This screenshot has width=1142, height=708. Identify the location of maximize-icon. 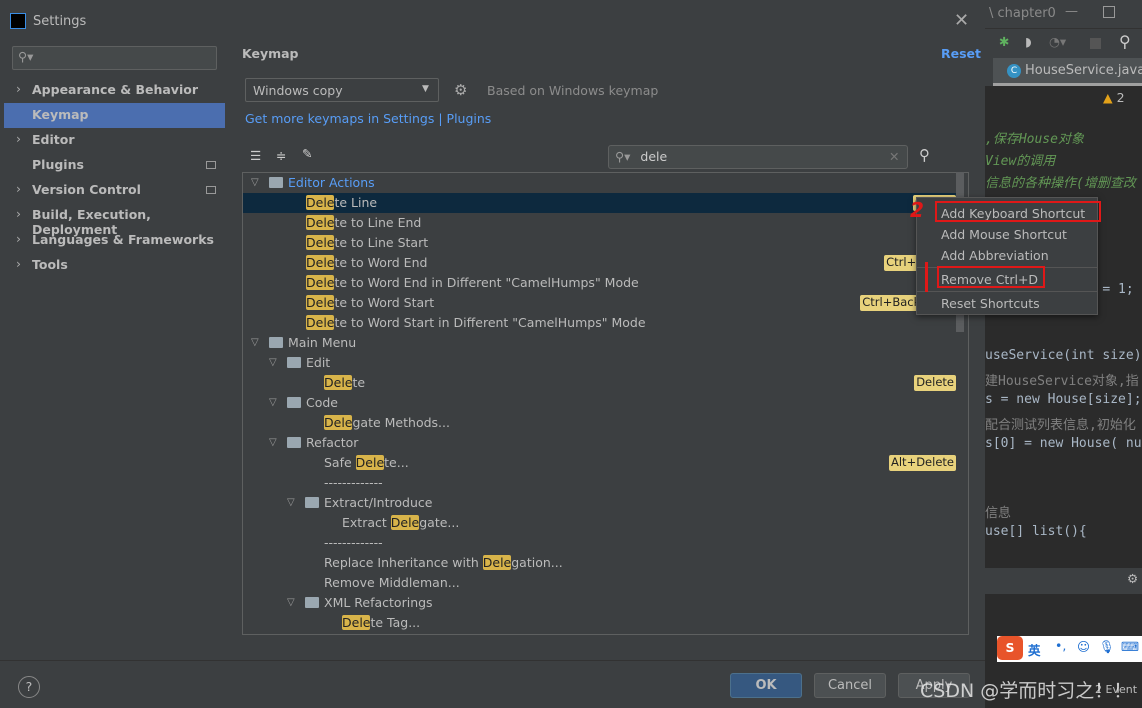
(1109, 12).